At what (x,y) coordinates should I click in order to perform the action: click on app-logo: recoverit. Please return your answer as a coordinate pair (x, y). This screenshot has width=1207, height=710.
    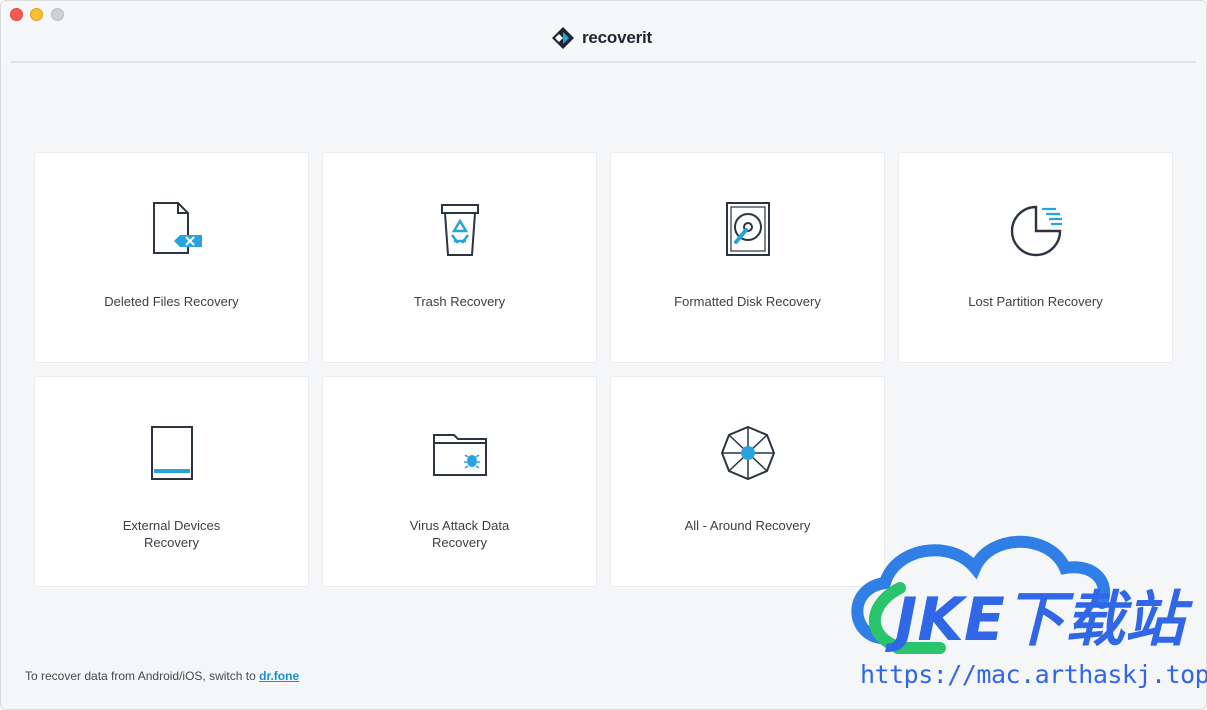
    Looking at the image, I should click on (601, 38).